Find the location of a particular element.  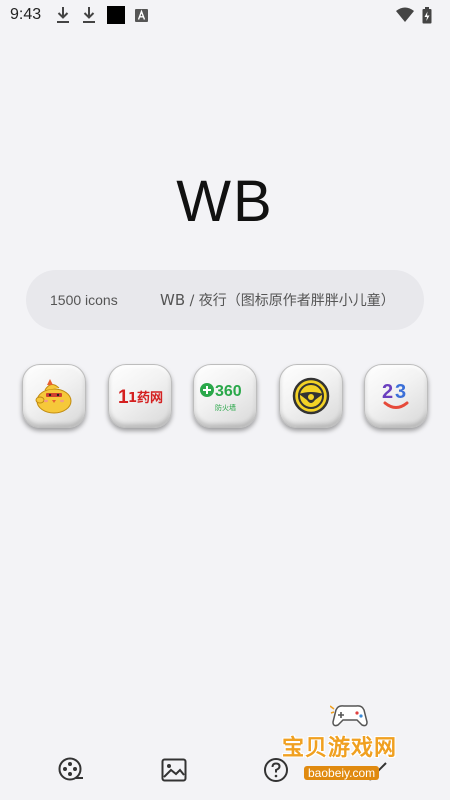

svg-text: 防火墙 is located at coordinates (225, 407).